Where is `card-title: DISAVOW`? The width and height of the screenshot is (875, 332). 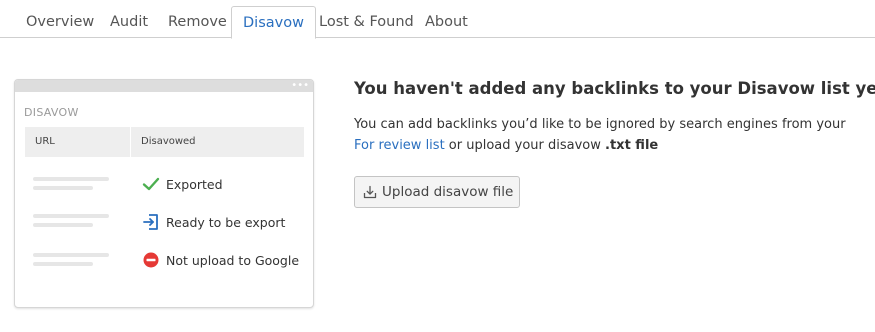
card-title: DISAVOW is located at coordinates (51, 112).